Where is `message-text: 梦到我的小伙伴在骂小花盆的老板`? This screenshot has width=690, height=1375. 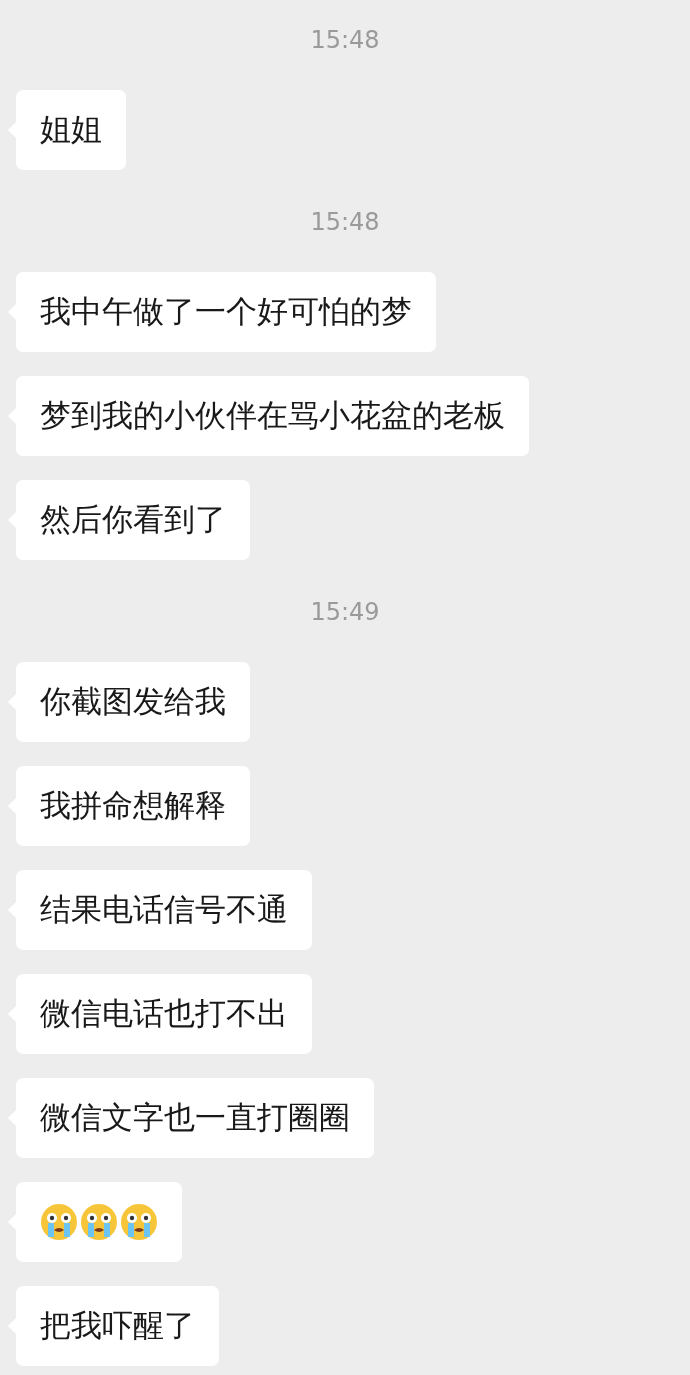
message-text: 梦到我的小伙伴在骂小花盆的老板 is located at coordinates (272, 415).